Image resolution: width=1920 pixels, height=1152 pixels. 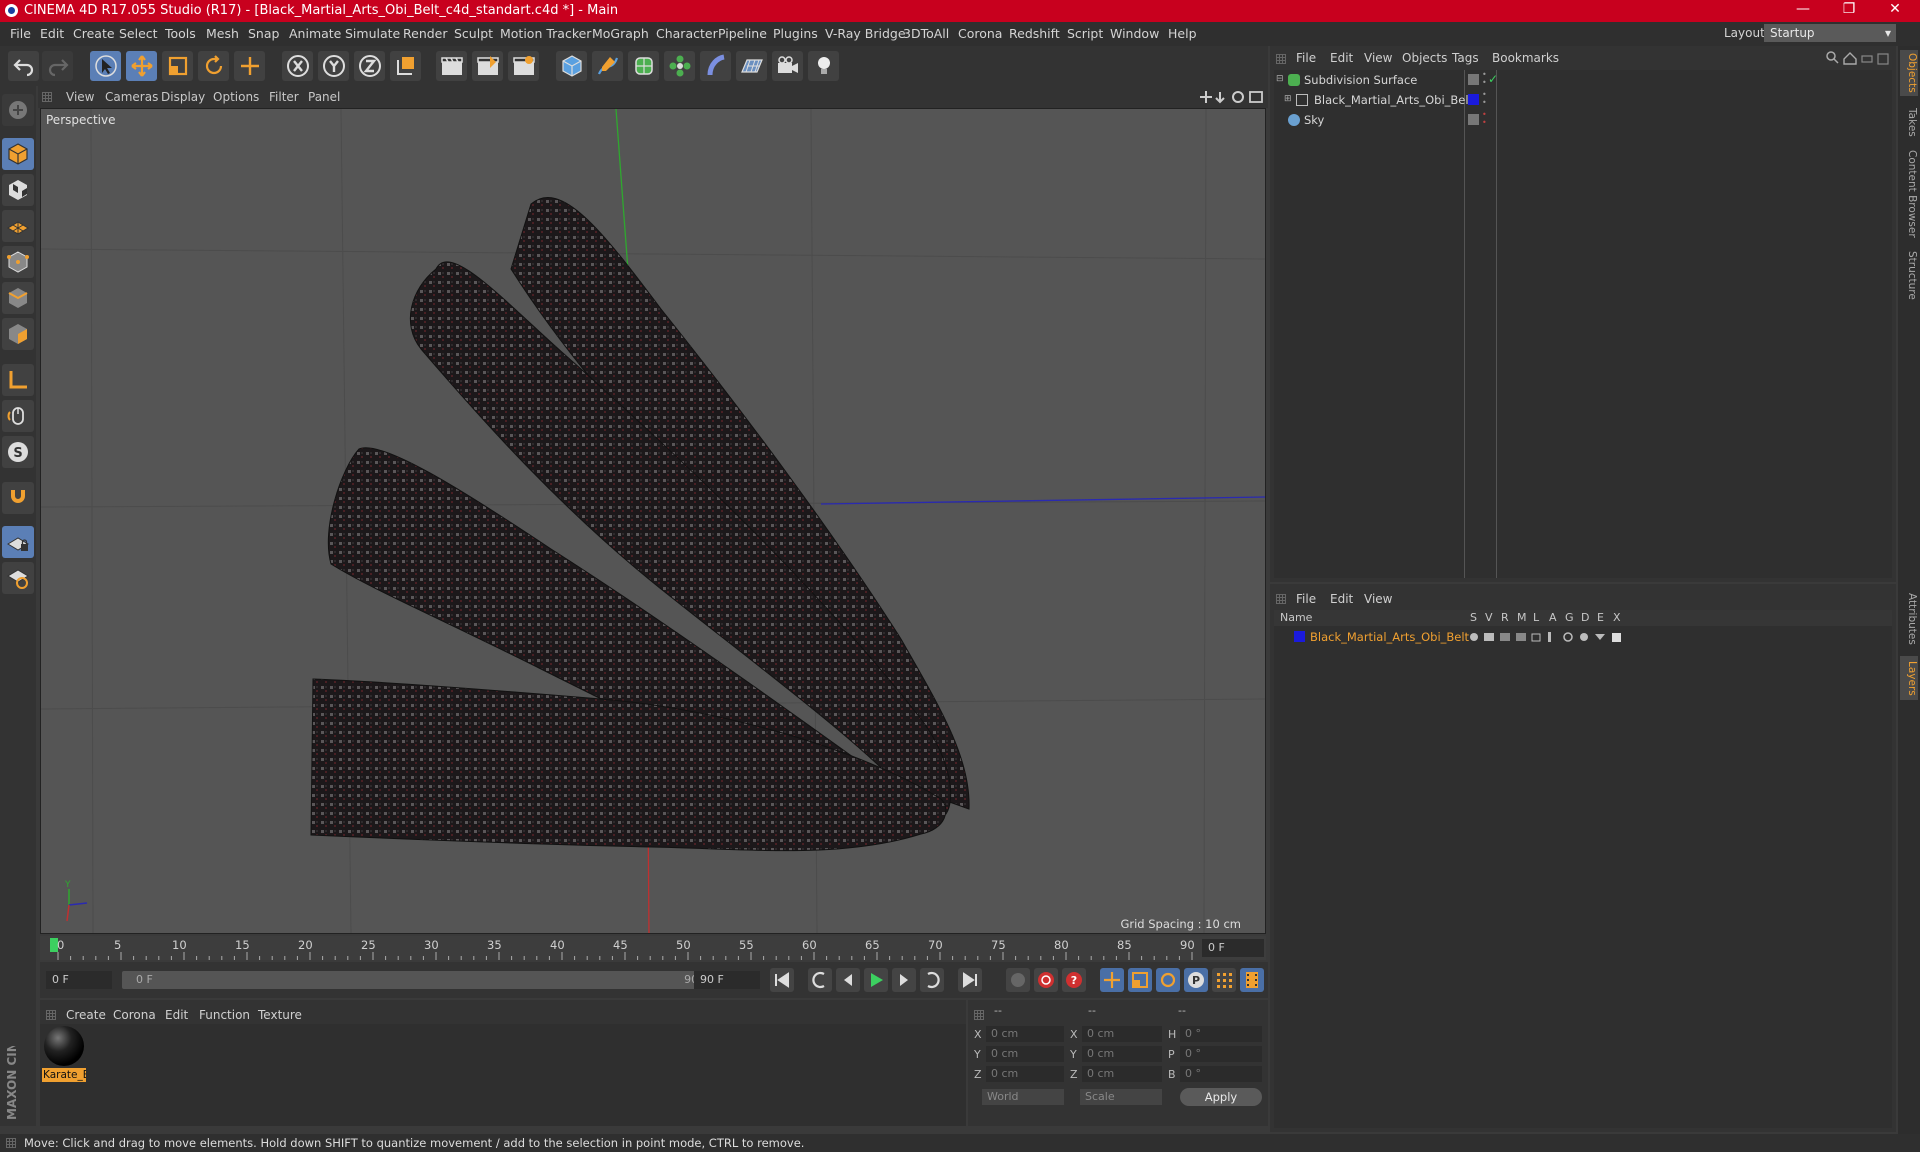 What do you see at coordinates (545, 33) in the screenshot?
I see `menu-motion-tracker: Motion Tracker` at bounding box center [545, 33].